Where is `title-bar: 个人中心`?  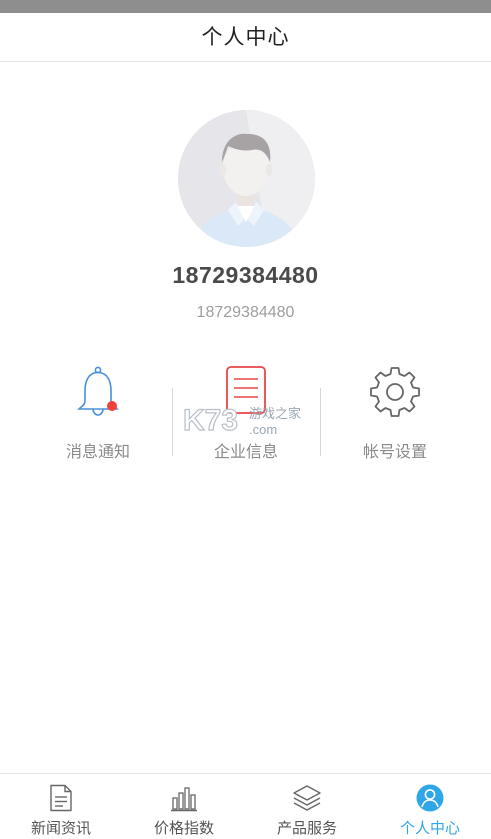
title-bar: 个人中心 is located at coordinates (245, 37).